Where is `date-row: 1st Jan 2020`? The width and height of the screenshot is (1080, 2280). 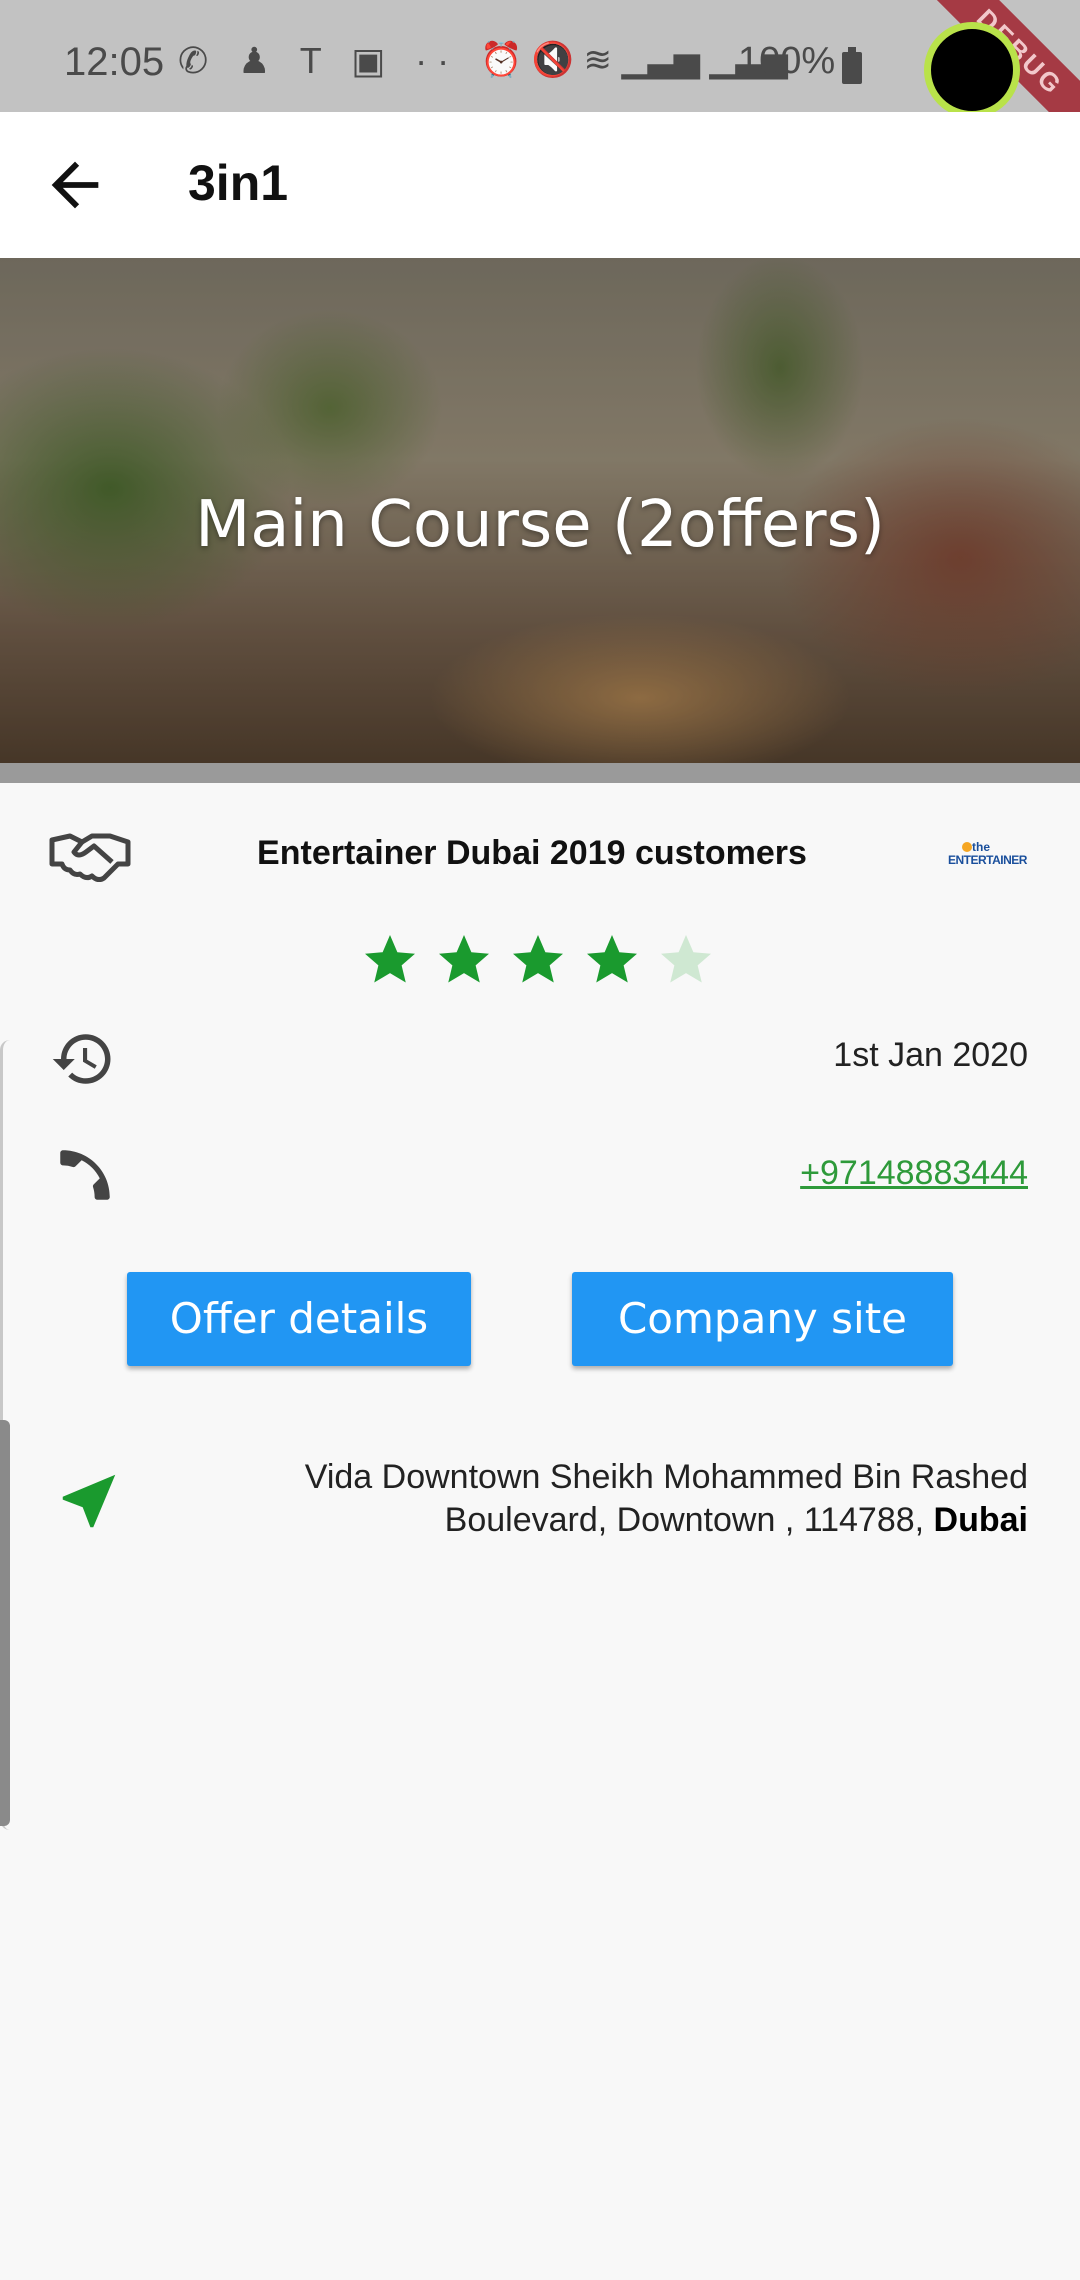 date-row: 1st Jan 2020 is located at coordinates (540, 1060).